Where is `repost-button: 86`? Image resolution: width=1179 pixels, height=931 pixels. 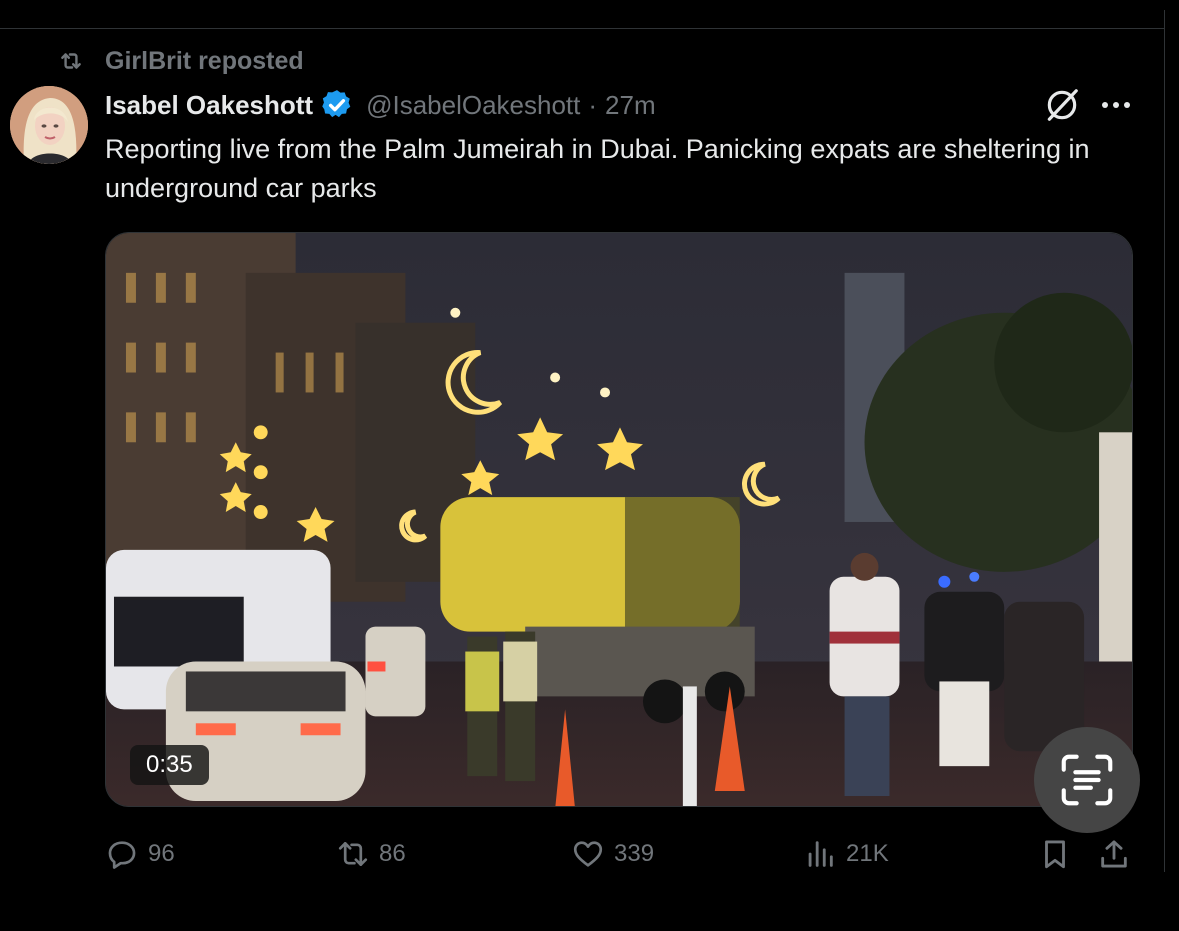
repost-button: 86 is located at coordinates (371, 854).